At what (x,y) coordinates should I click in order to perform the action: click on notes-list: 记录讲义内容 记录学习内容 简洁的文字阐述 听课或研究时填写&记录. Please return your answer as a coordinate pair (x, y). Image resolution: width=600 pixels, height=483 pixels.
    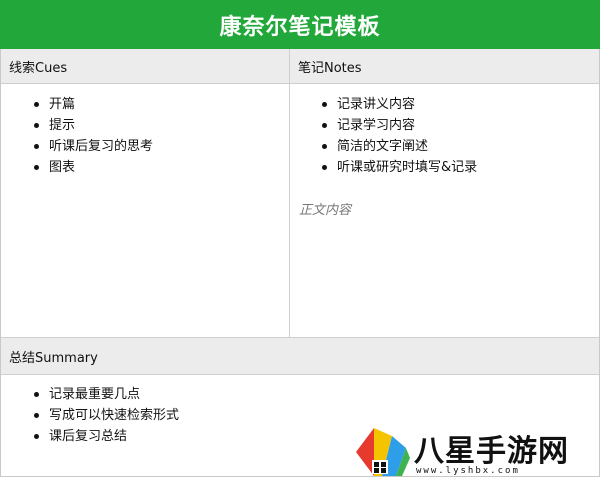
    Looking at the image, I should click on (399, 136).